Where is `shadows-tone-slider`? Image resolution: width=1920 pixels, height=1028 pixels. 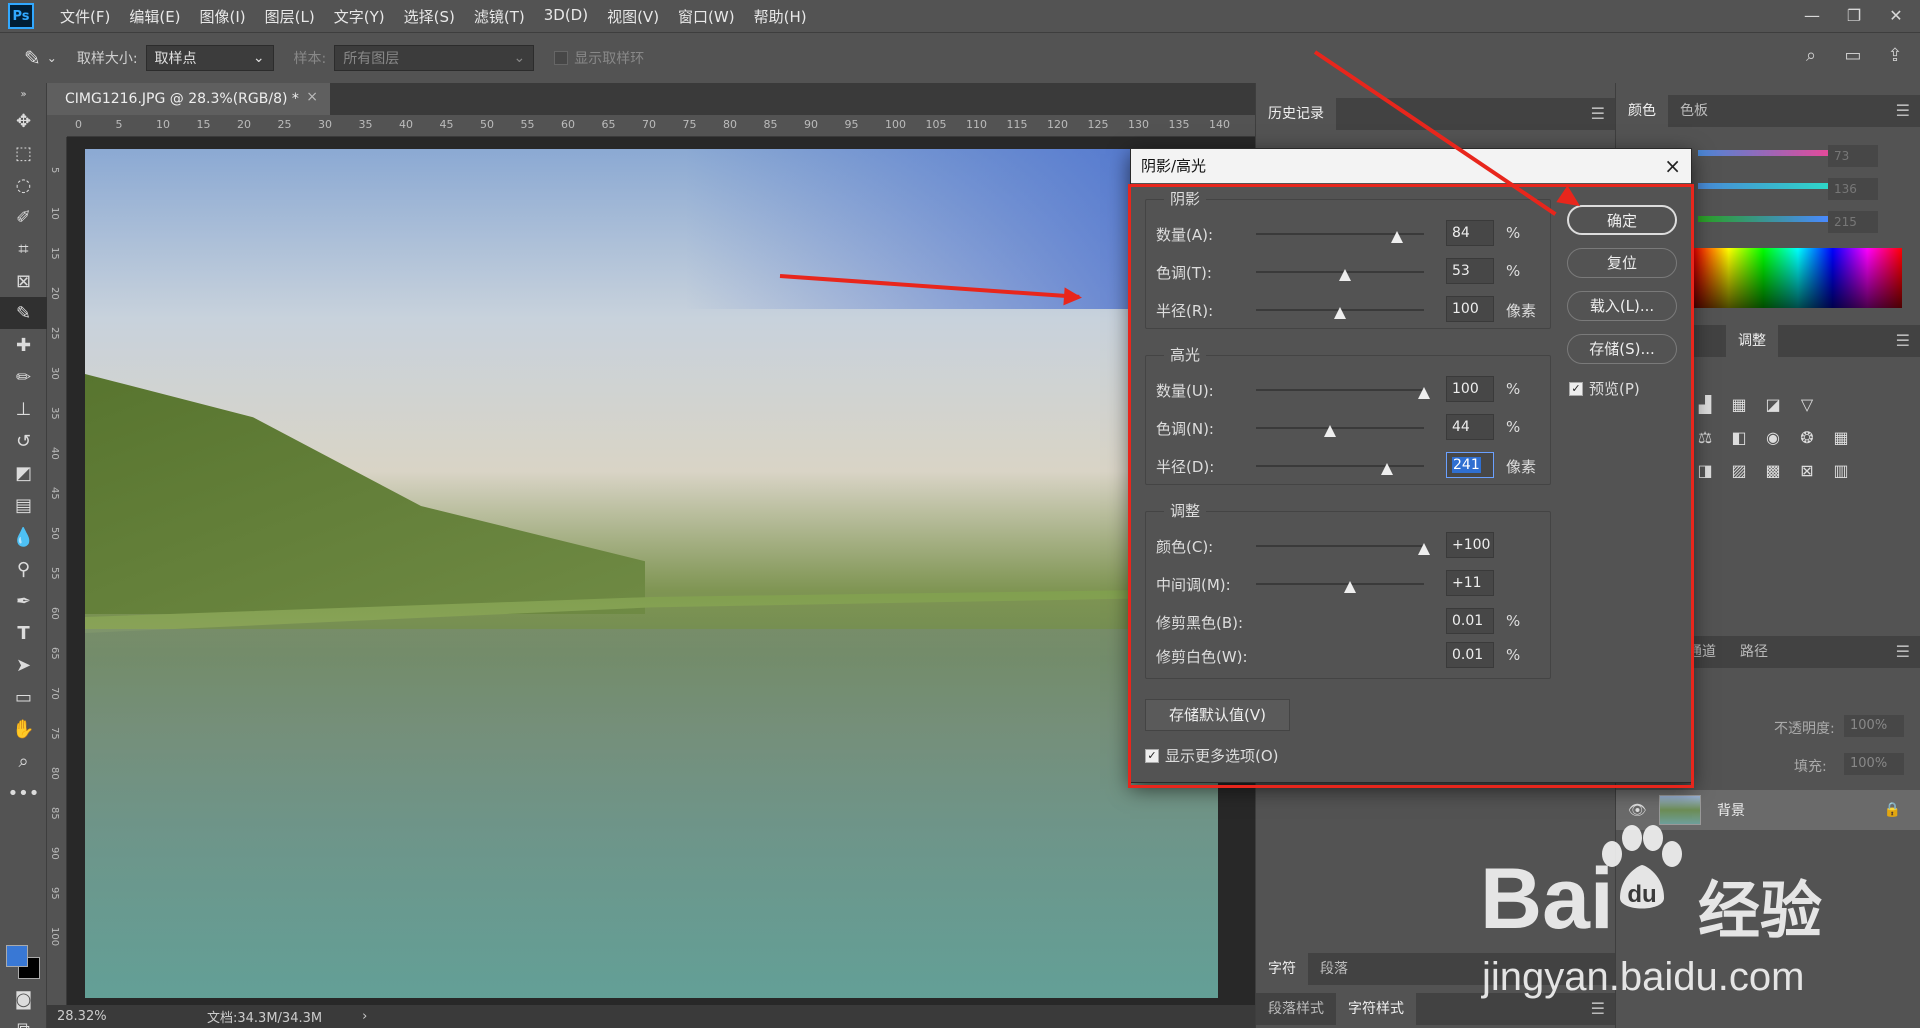
shadows-tone-slider is located at coordinates (1340, 275).